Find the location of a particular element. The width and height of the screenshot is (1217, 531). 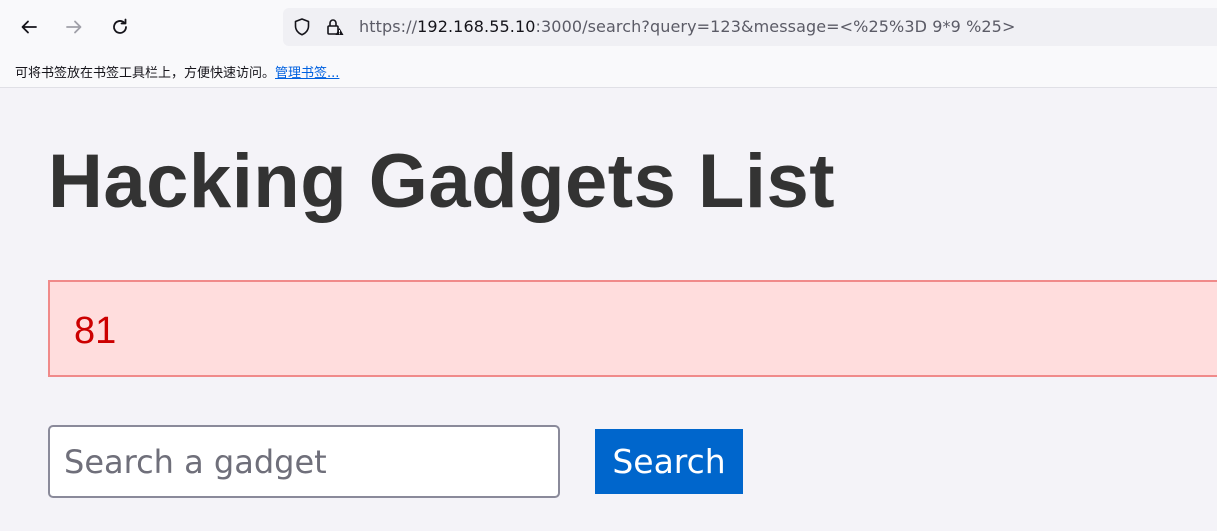

reload-button is located at coordinates (120, 27).